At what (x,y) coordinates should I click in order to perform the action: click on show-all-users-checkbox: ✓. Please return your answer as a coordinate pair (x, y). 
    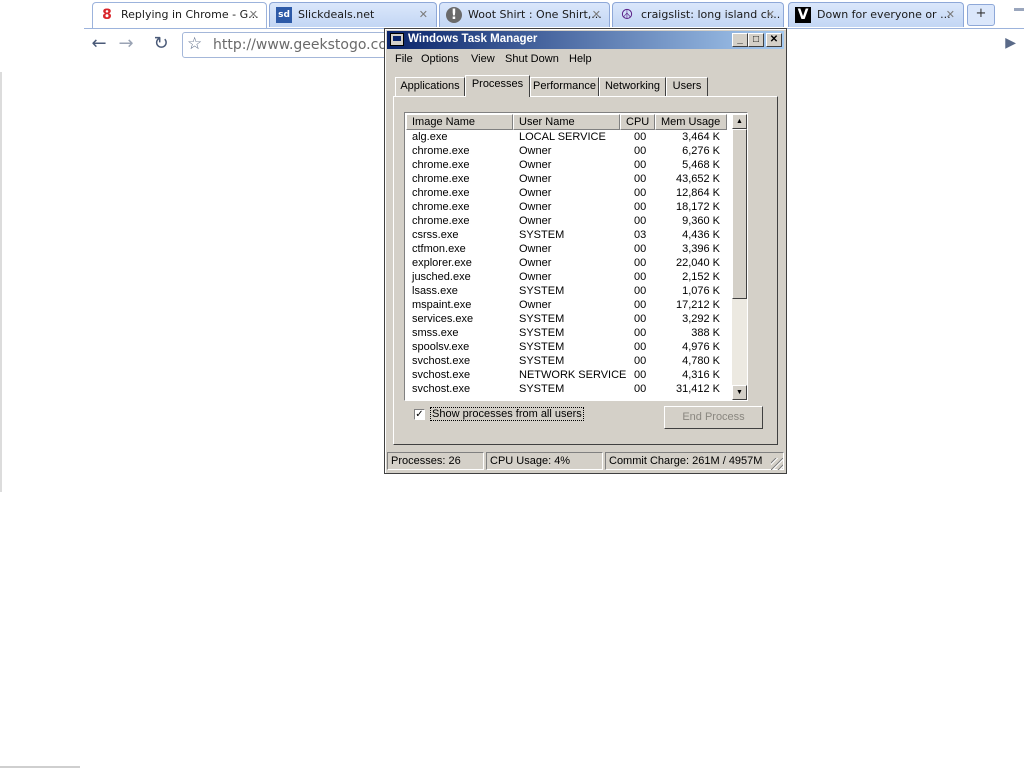
    Looking at the image, I should click on (419, 414).